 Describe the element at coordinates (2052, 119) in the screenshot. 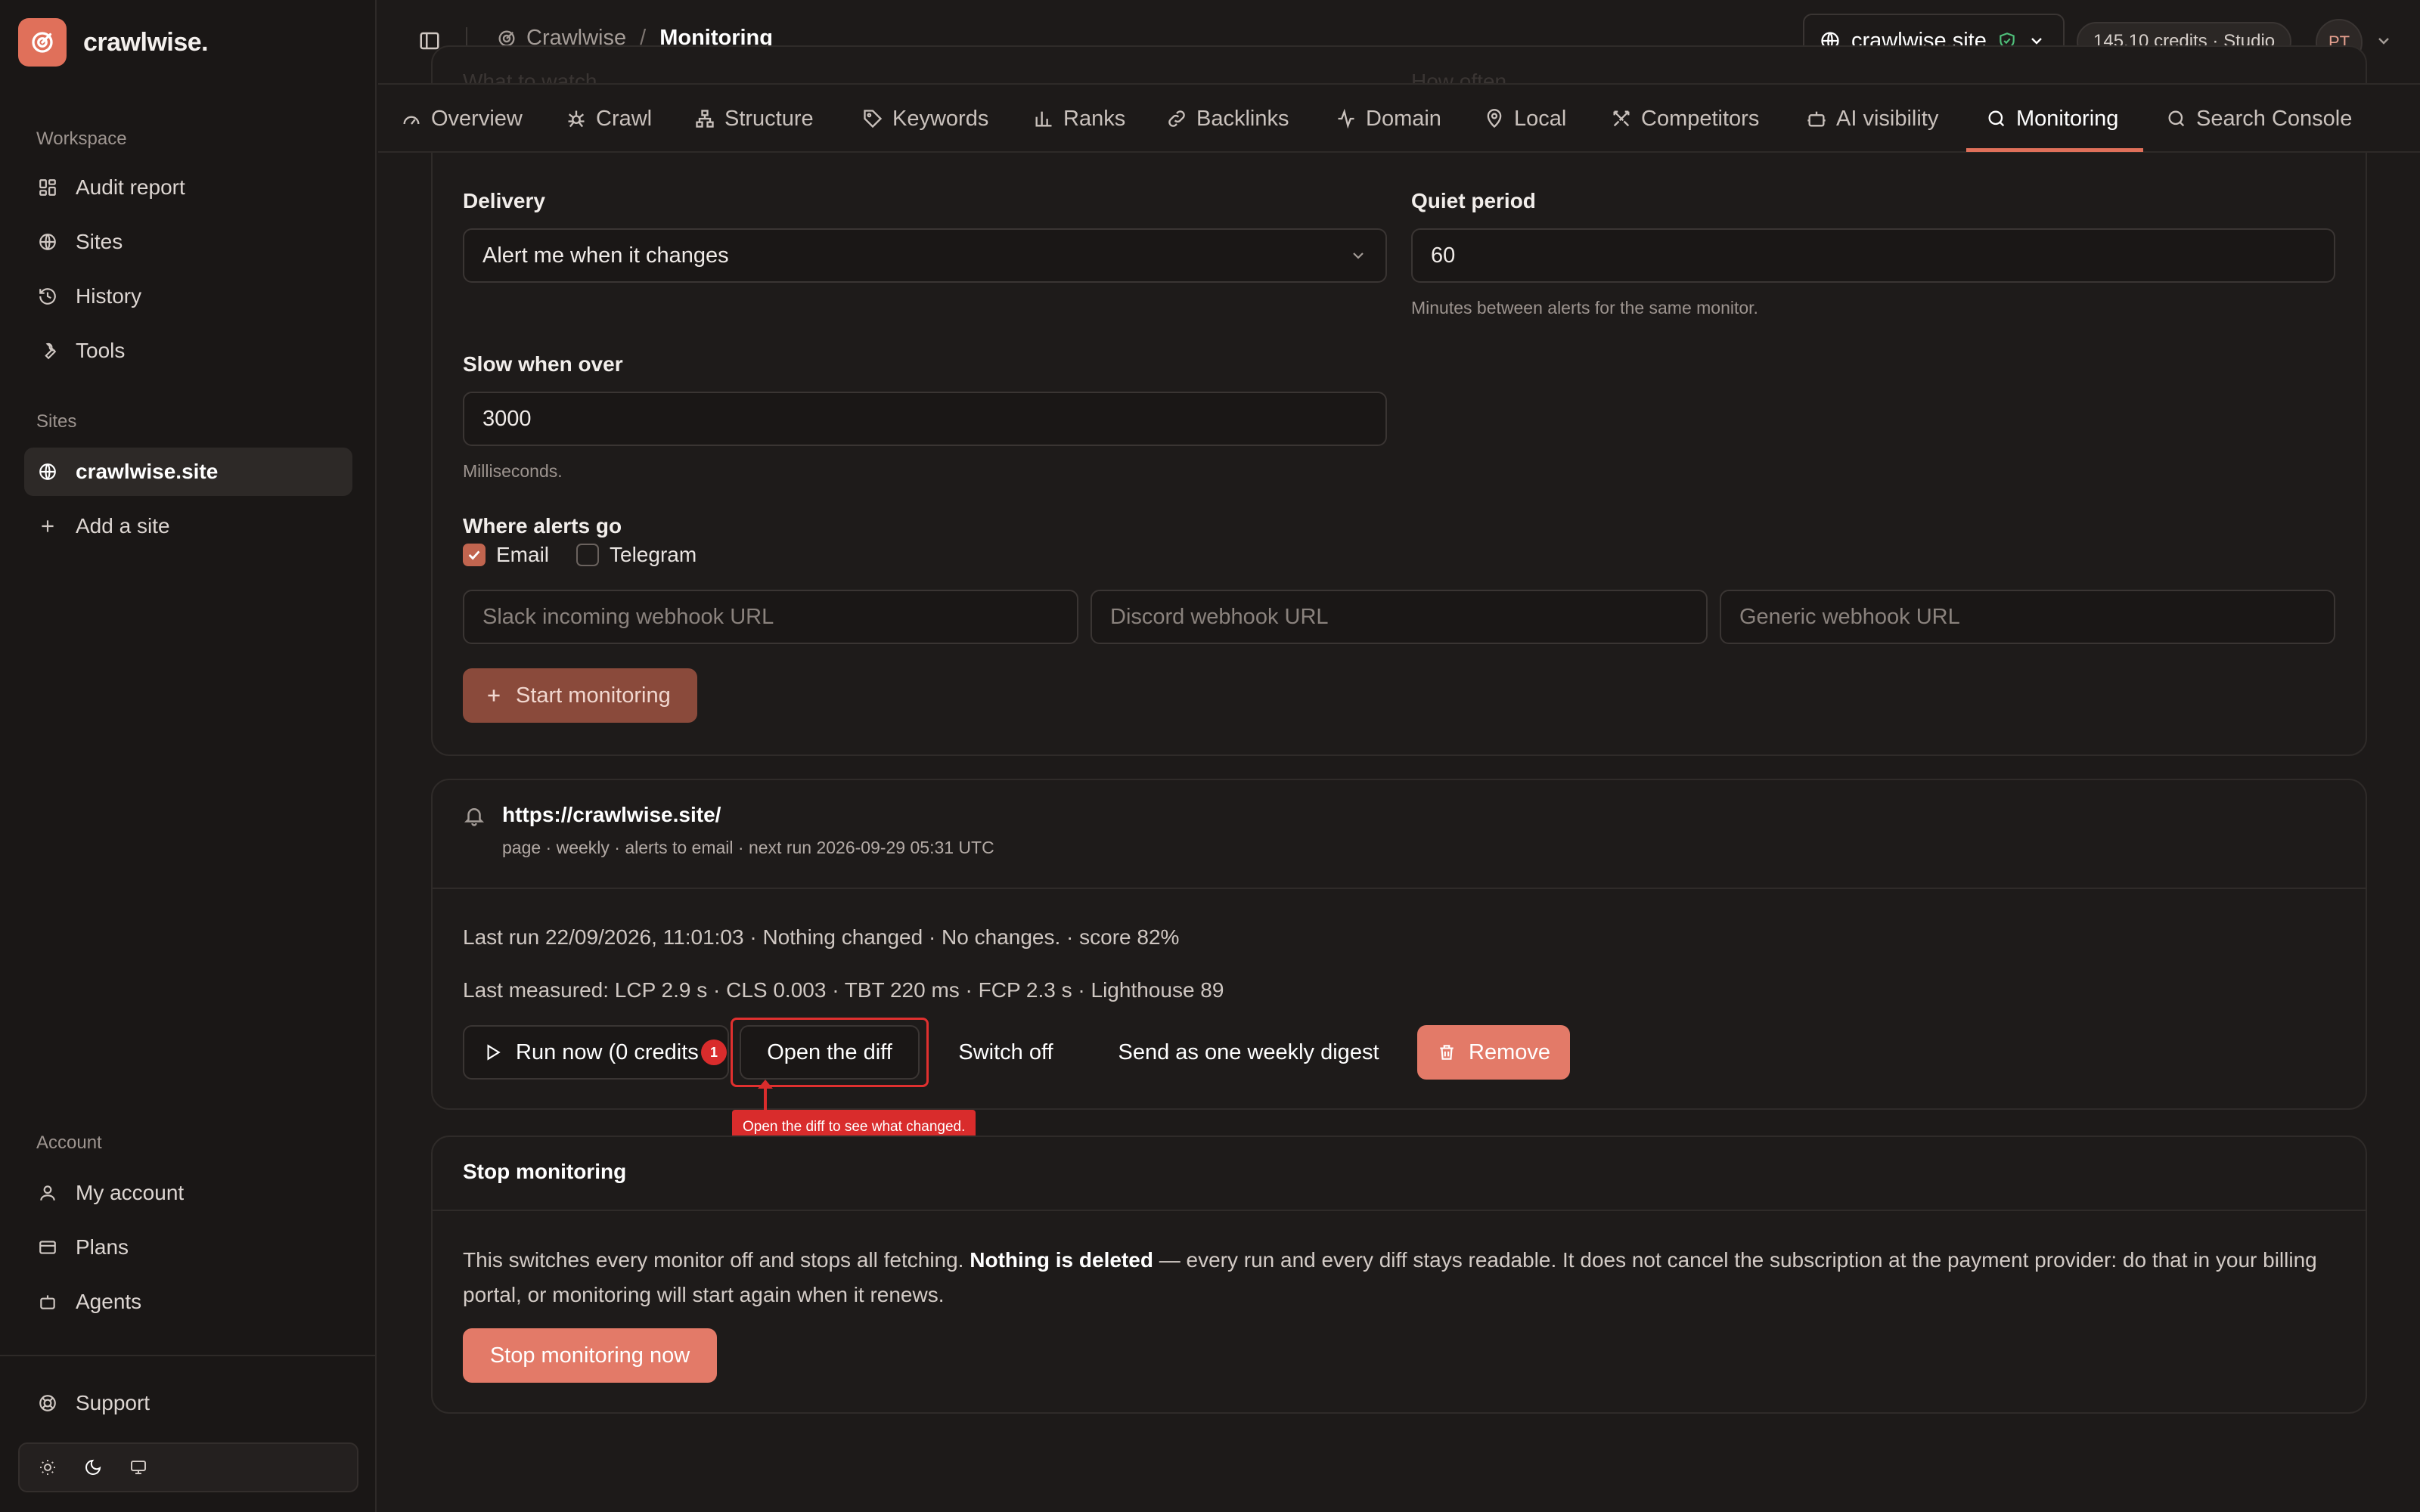

I see `tab-monitoring: Monitoring` at that location.